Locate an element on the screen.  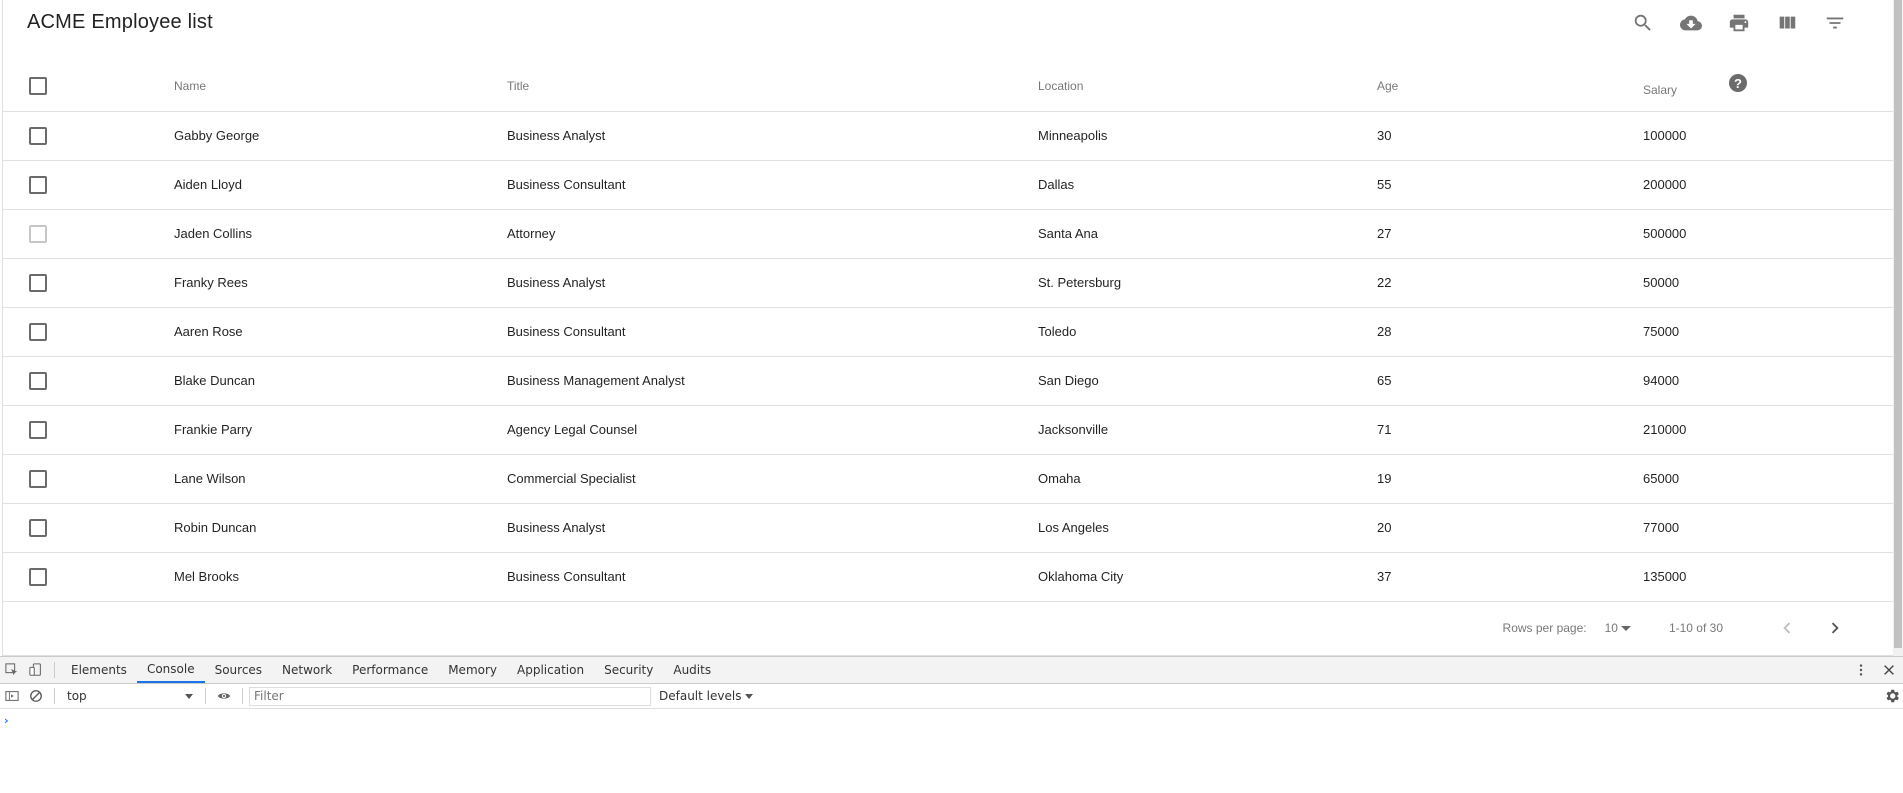
toggle-sidebar-button is located at coordinates (12, 696).